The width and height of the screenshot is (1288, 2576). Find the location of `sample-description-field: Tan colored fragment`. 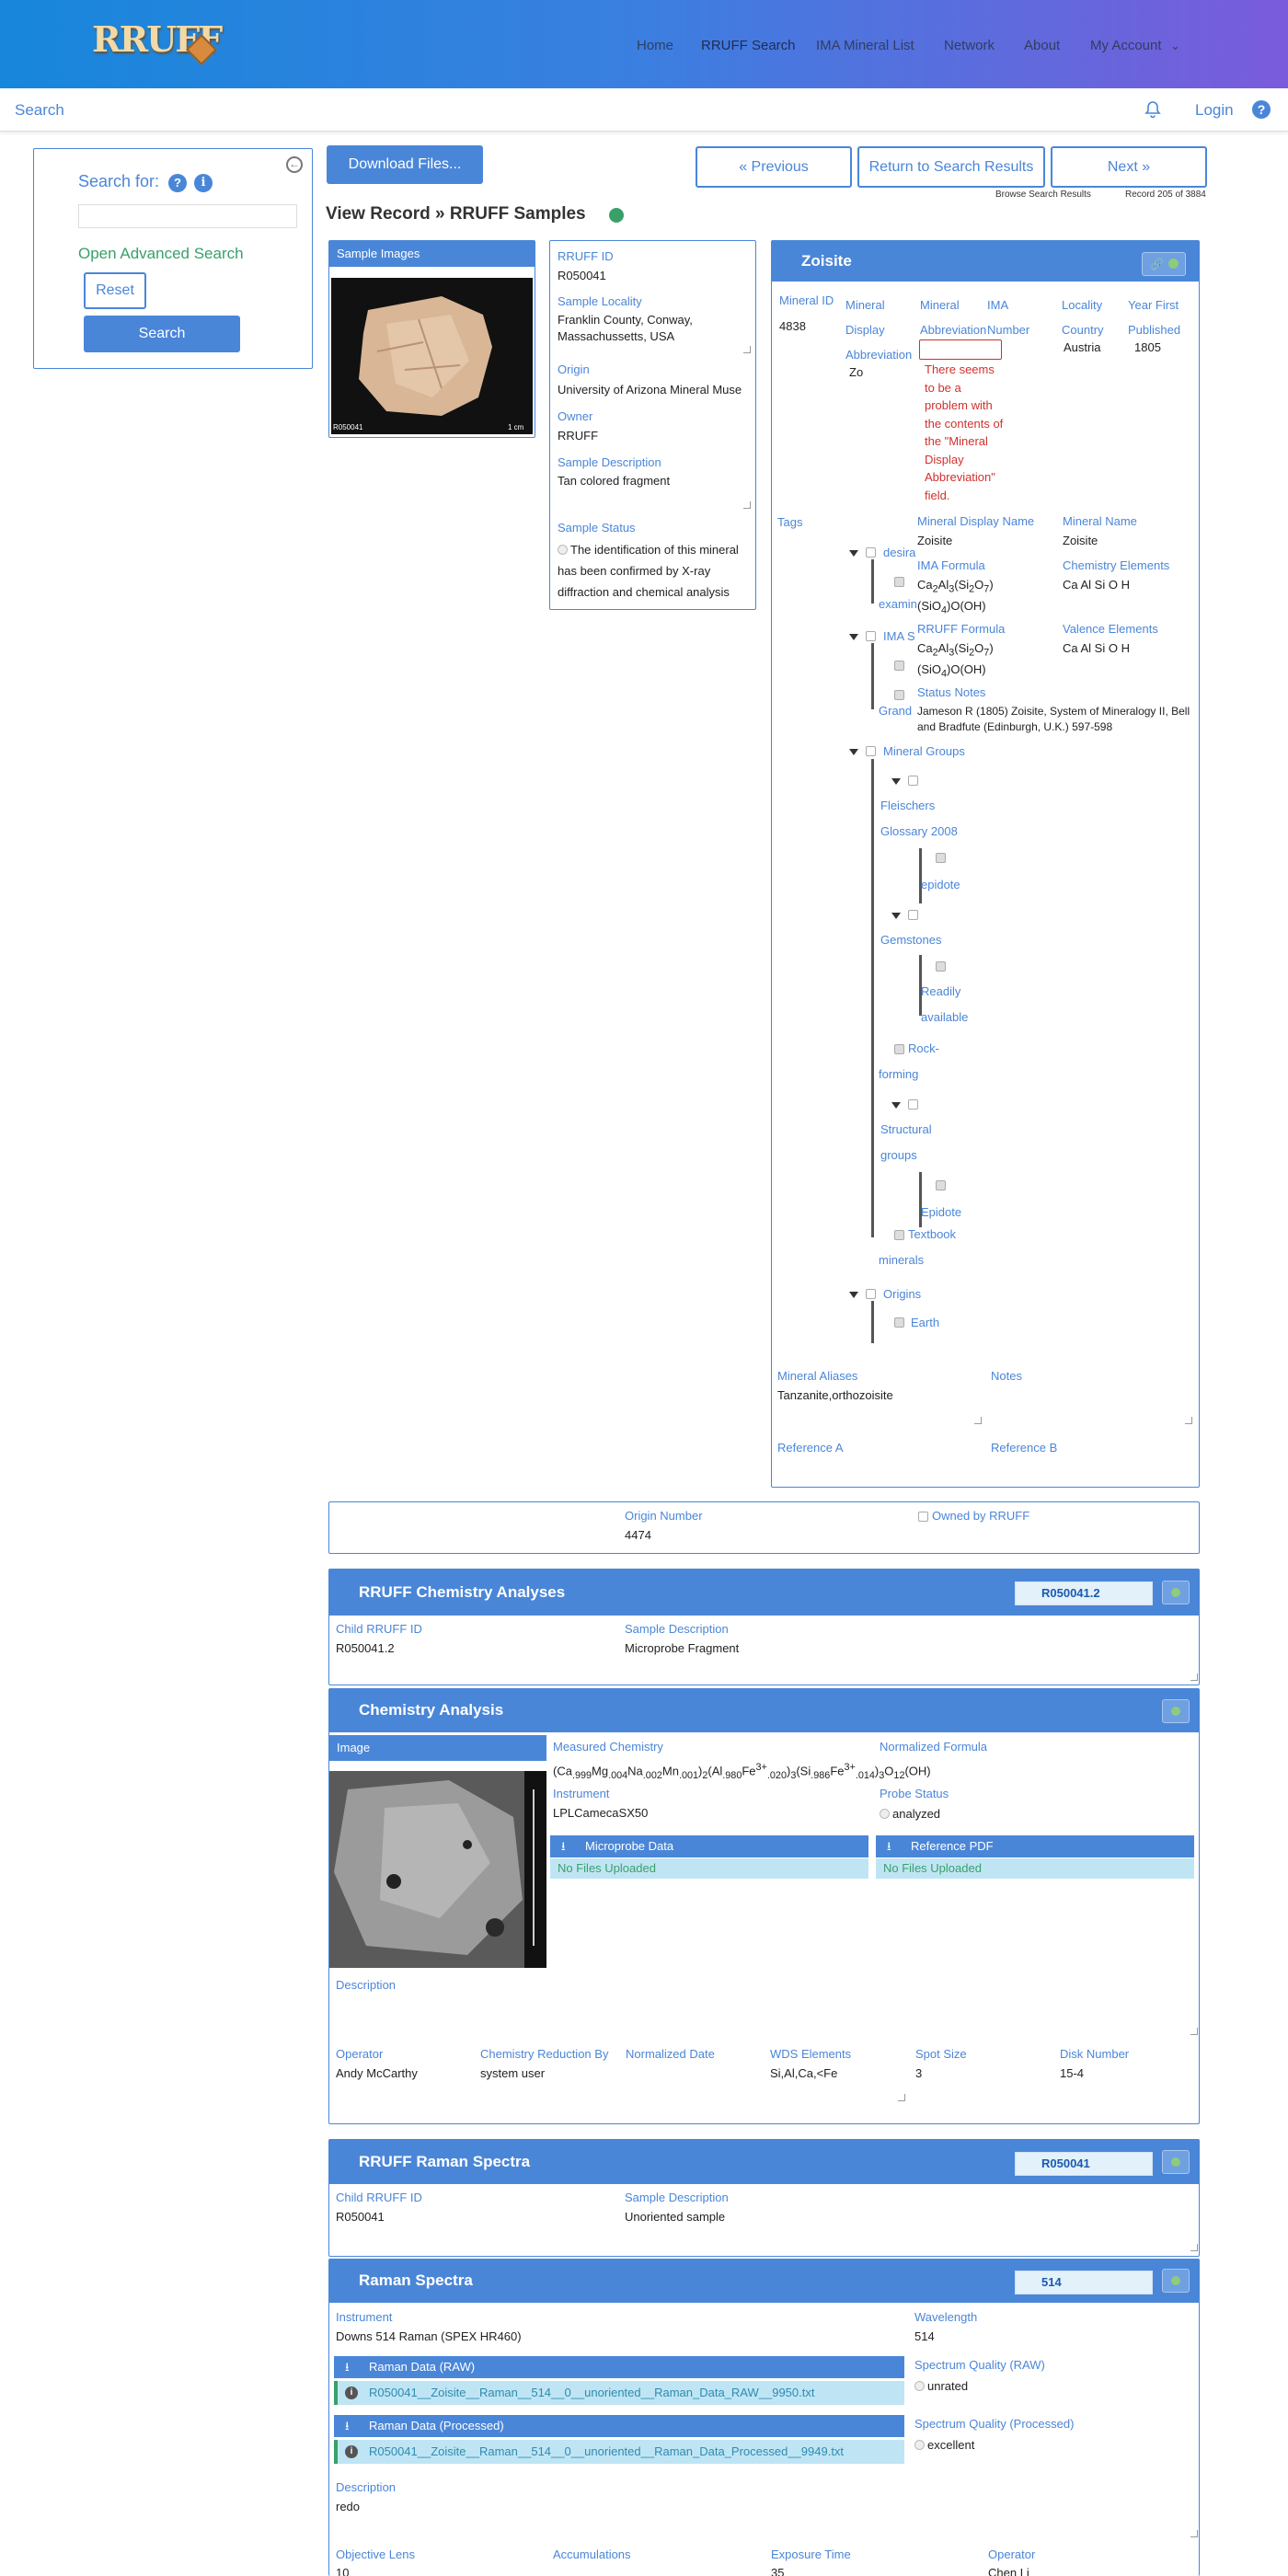

sample-description-field: Tan colored fragment is located at coordinates (614, 481).